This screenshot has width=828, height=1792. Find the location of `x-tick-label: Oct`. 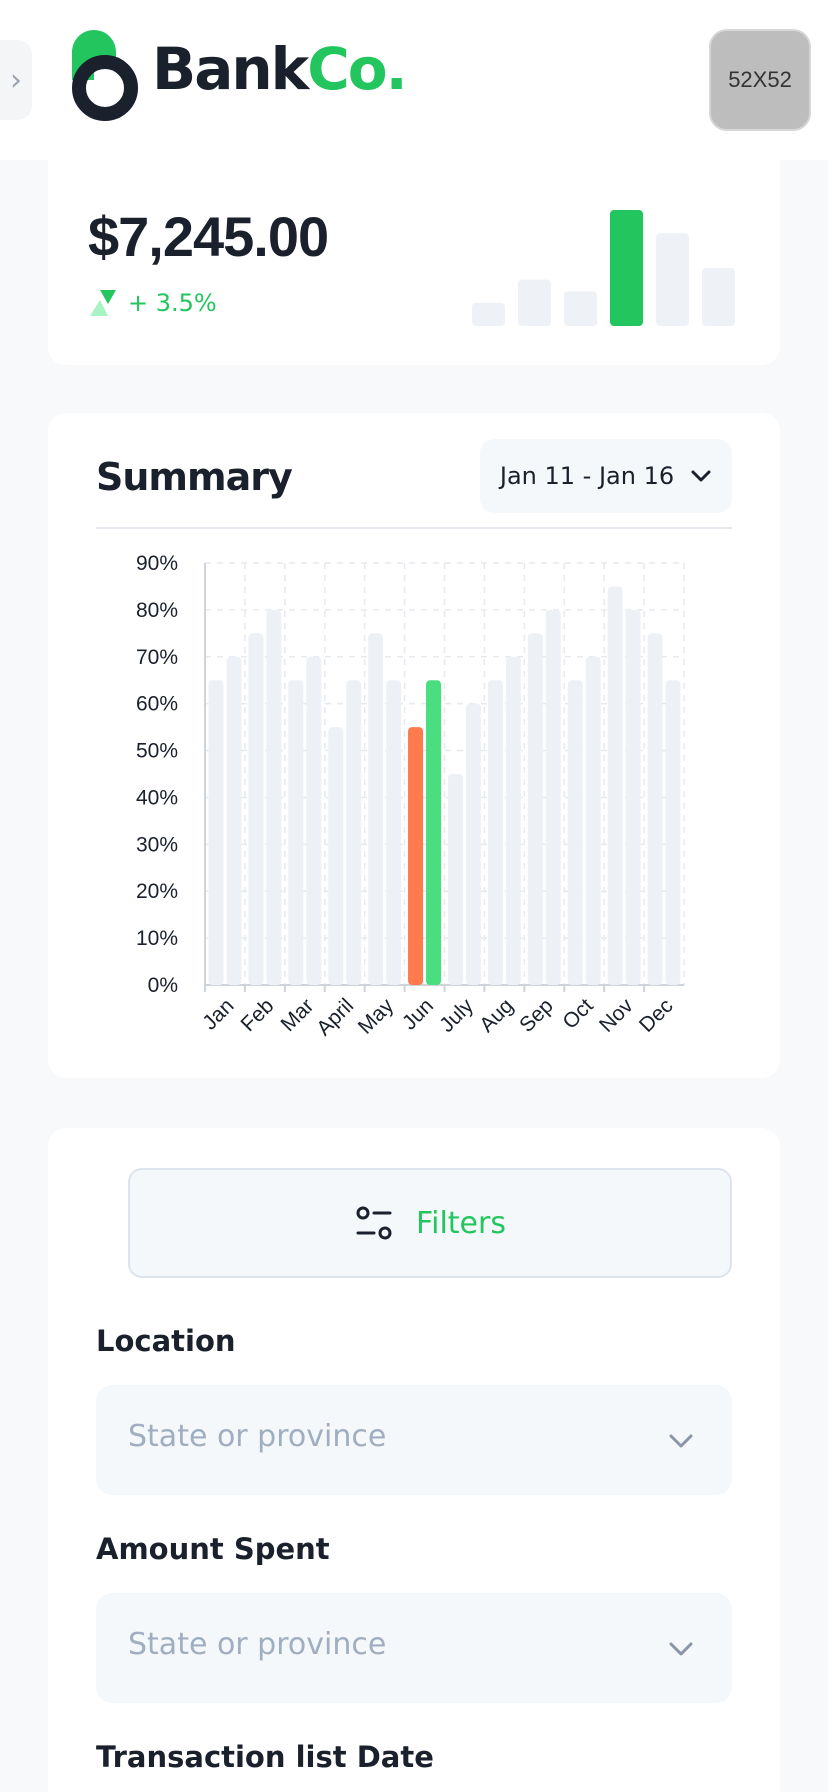

x-tick-label: Oct is located at coordinates (577, 1013).